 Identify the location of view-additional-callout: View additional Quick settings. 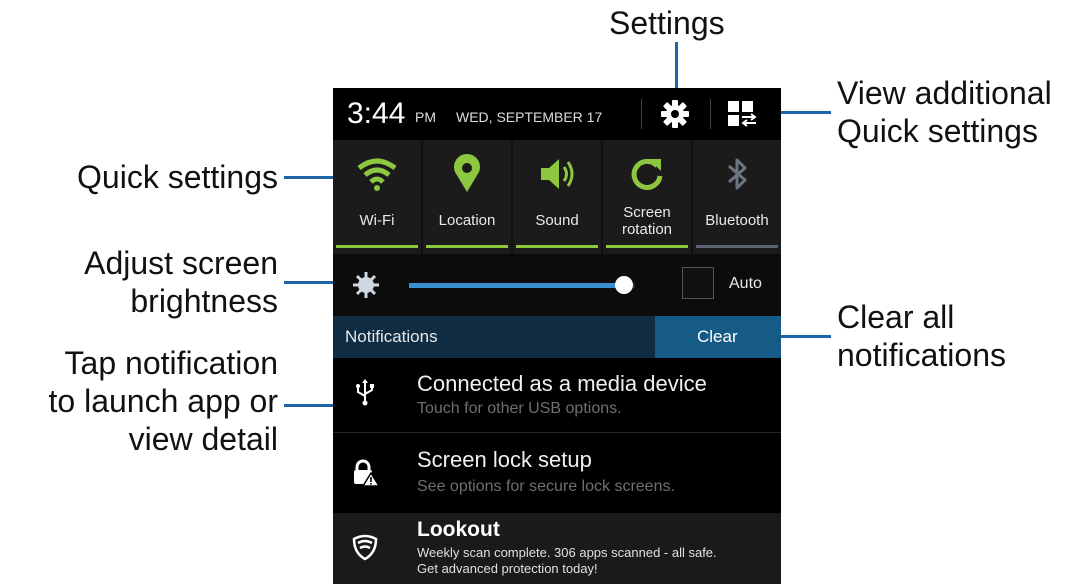
(944, 112).